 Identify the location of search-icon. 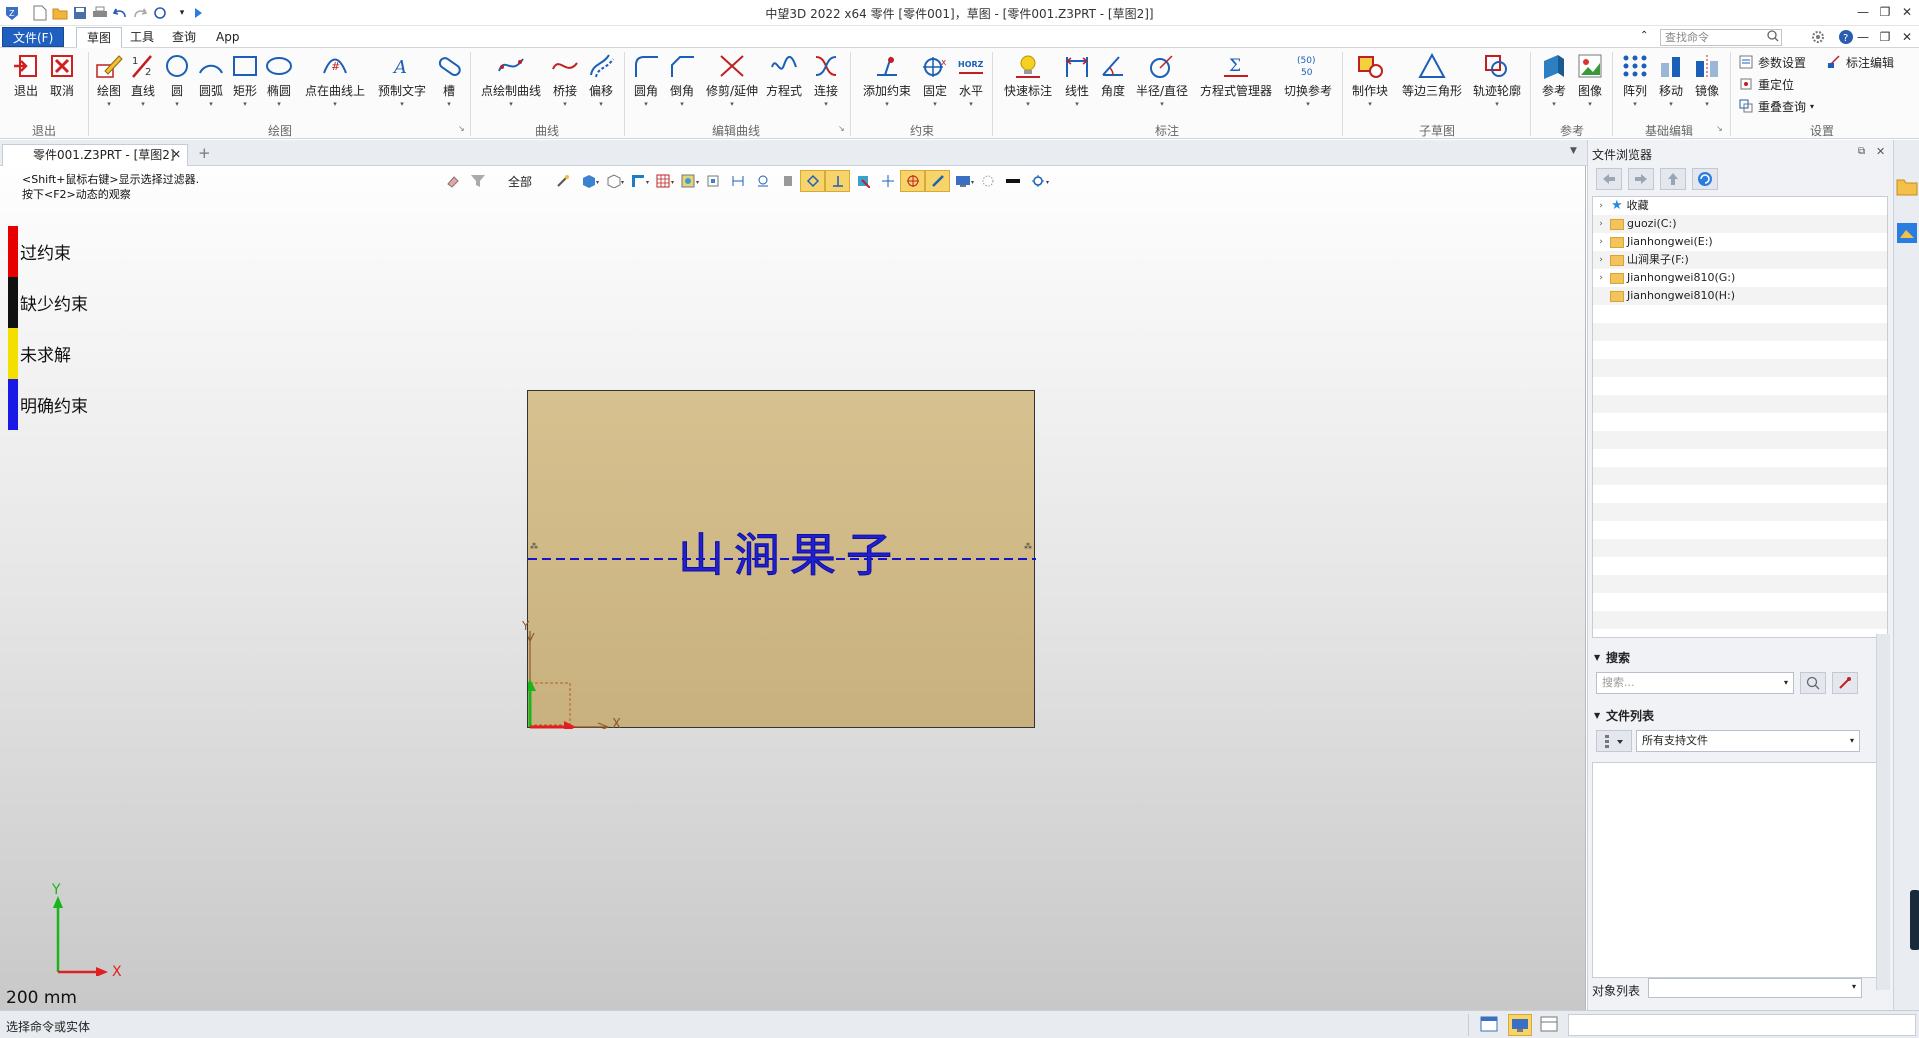
(1773, 37).